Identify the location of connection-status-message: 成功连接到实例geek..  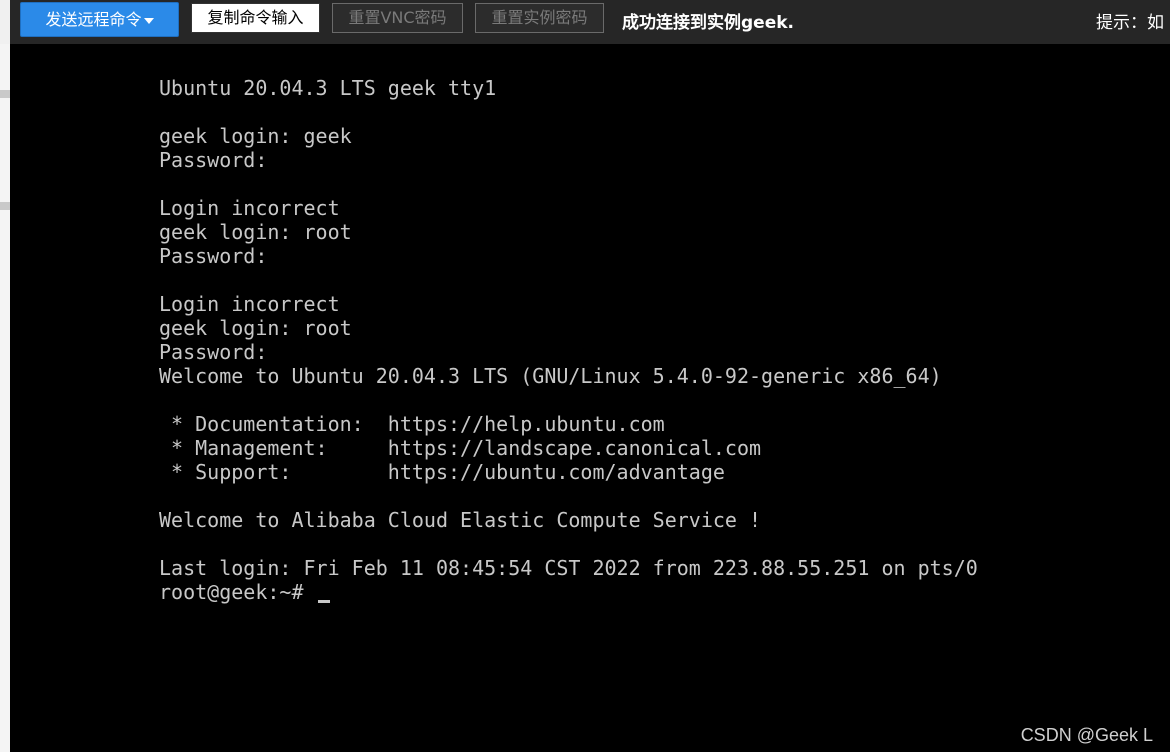
(708, 23).